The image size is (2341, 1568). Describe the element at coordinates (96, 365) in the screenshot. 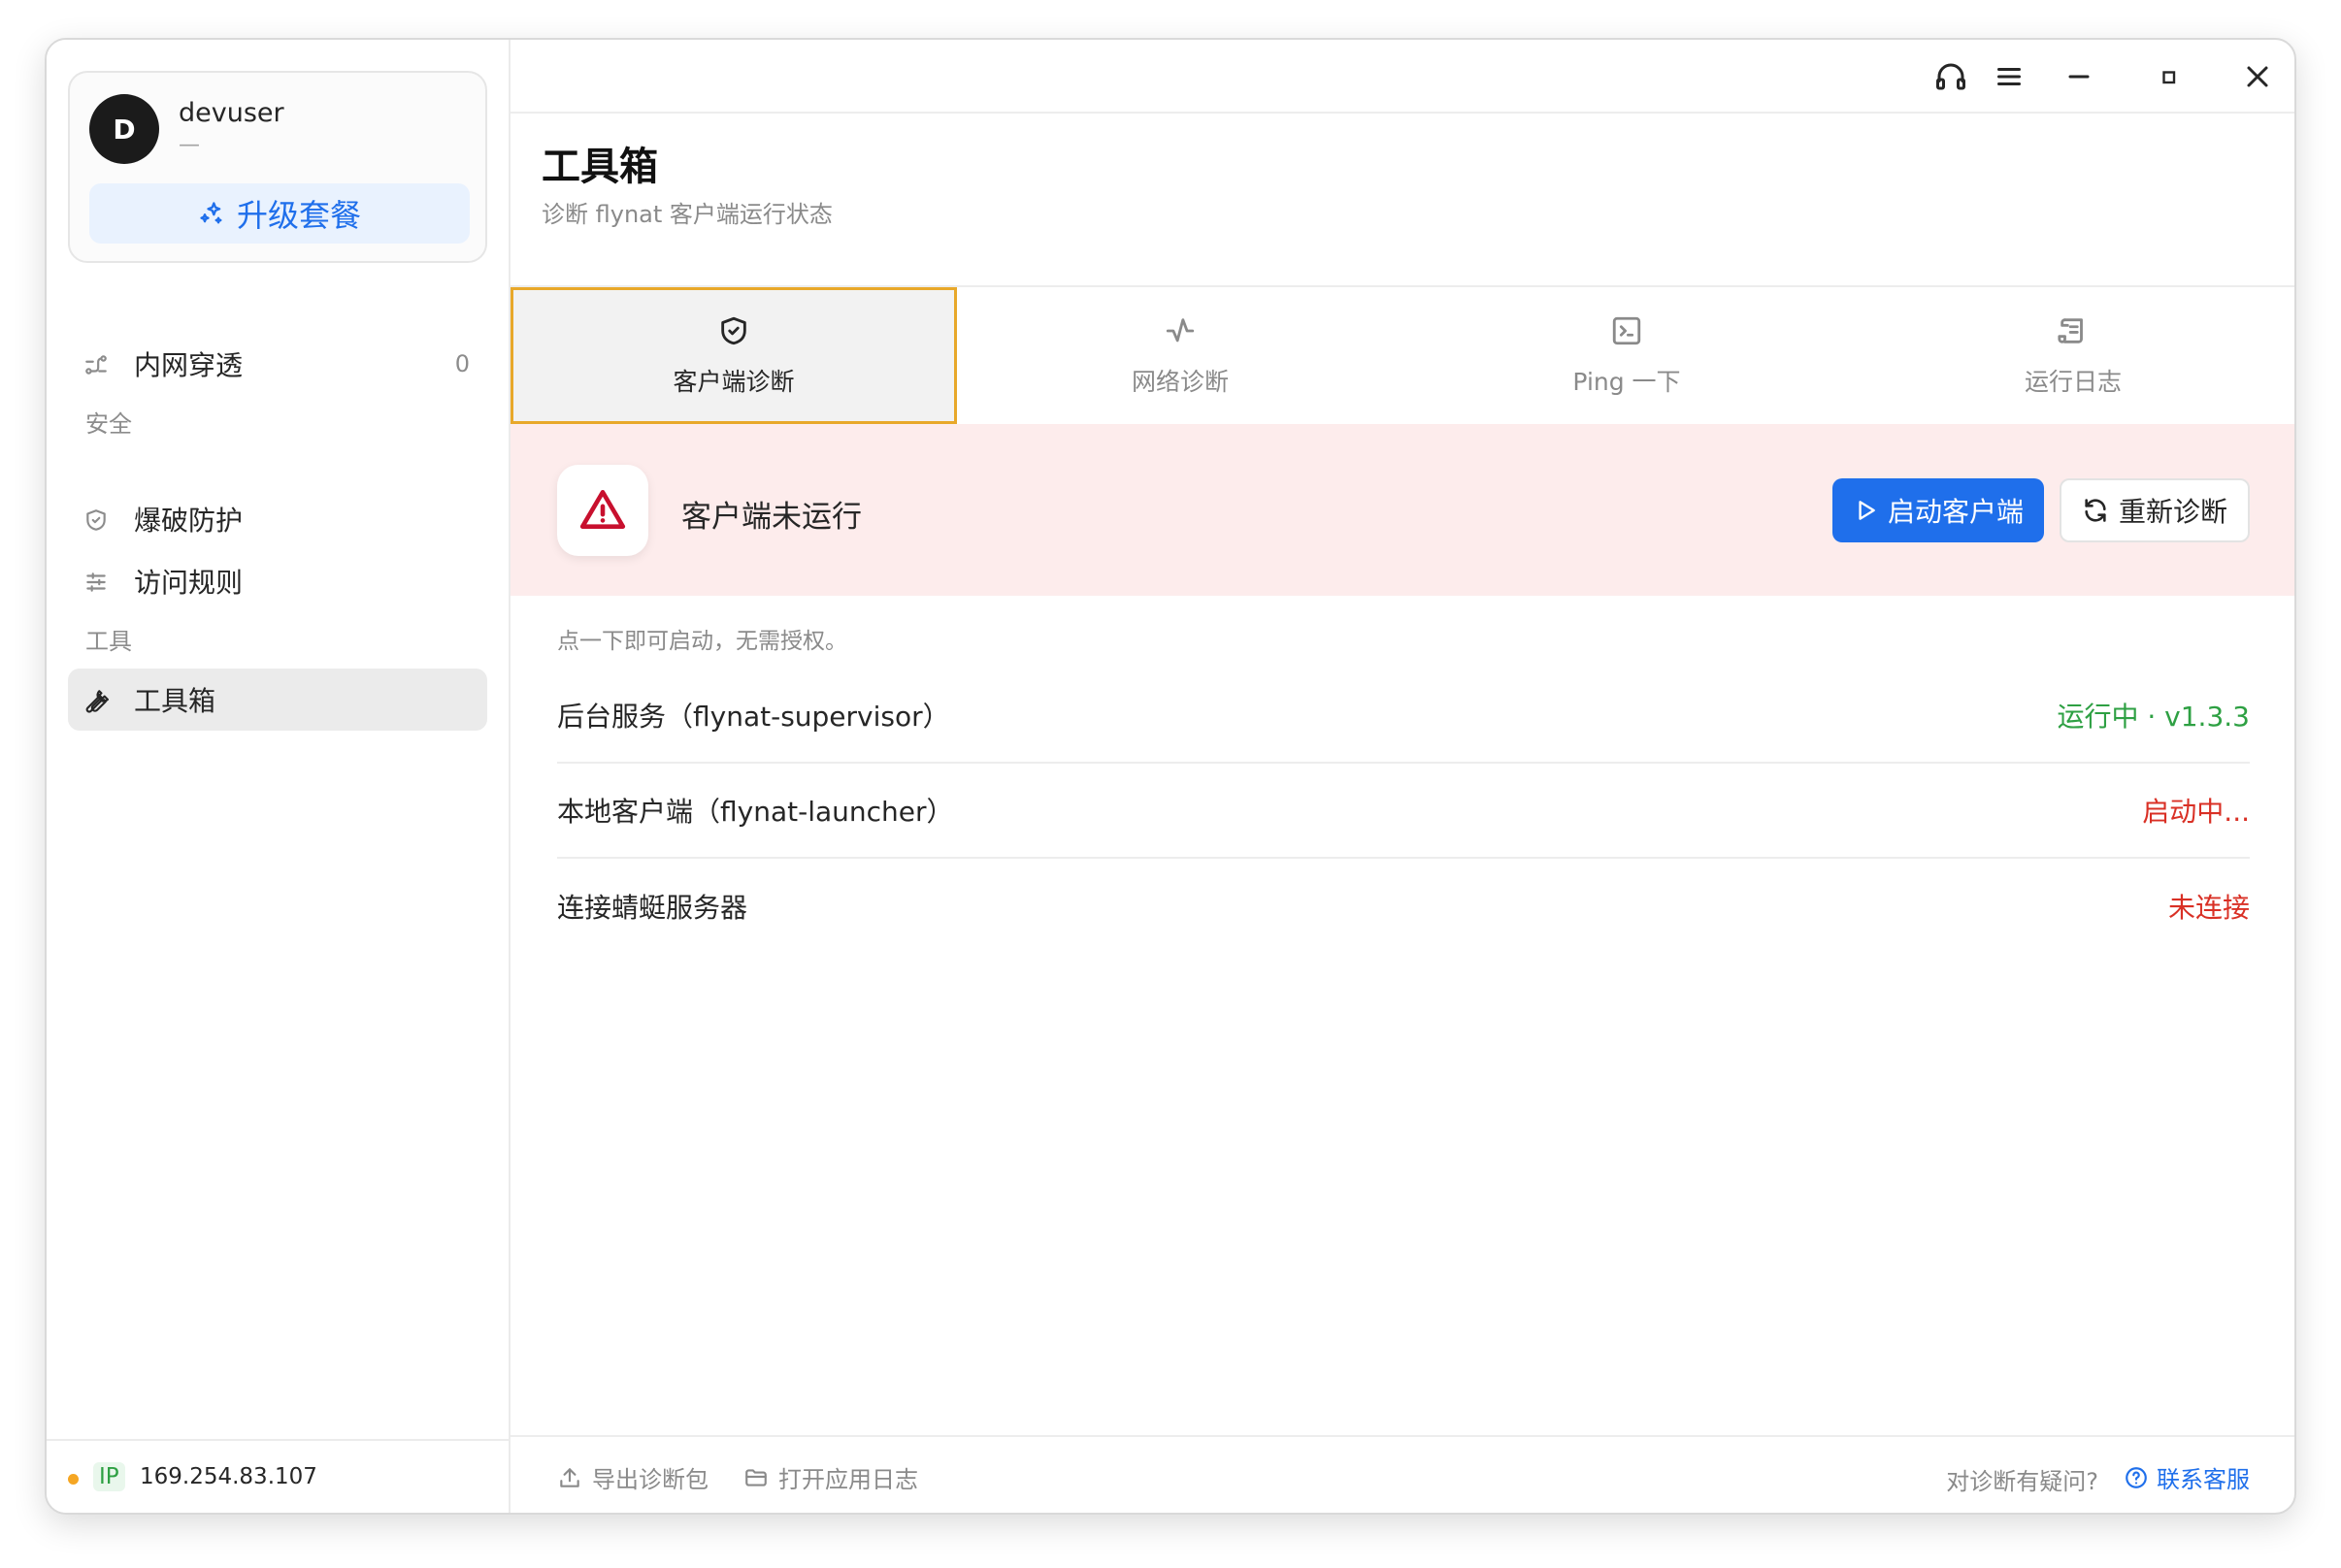

I see `tunnel-icon` at that location.